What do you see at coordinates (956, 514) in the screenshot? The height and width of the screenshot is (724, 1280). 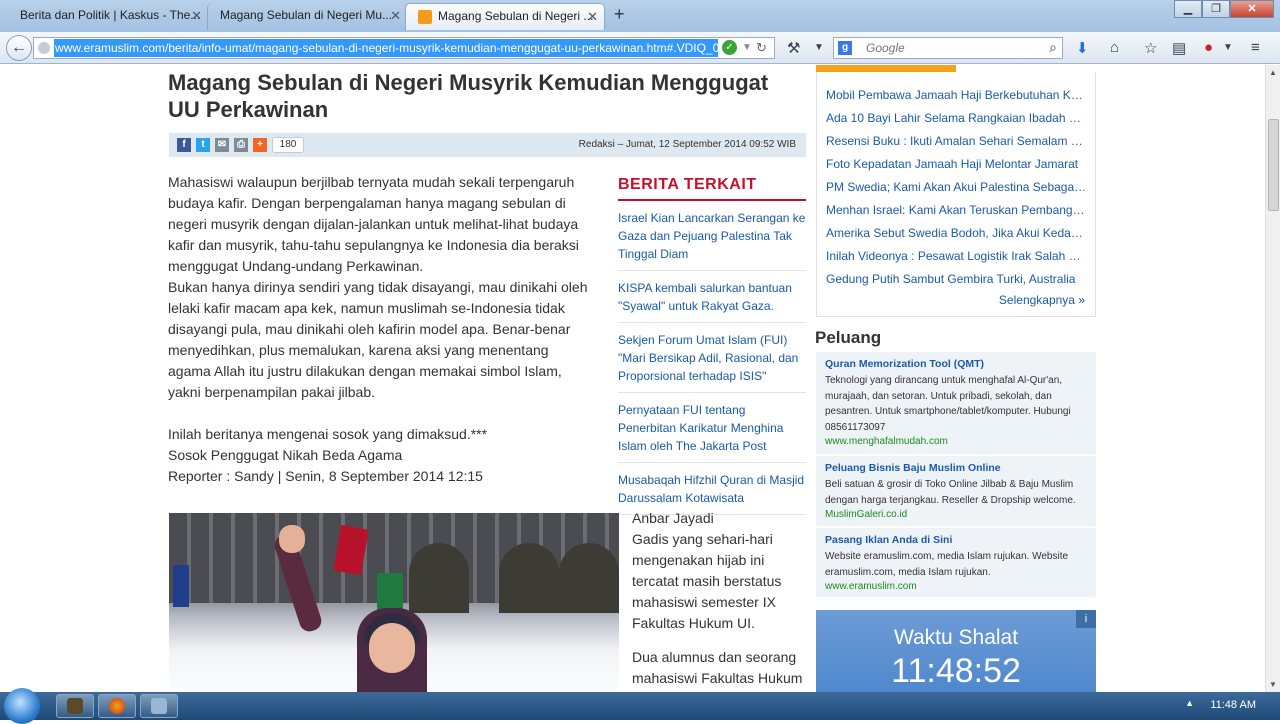 I see `ad-link: MuslimGaleri.co.id` at bounding box center [956, 514].